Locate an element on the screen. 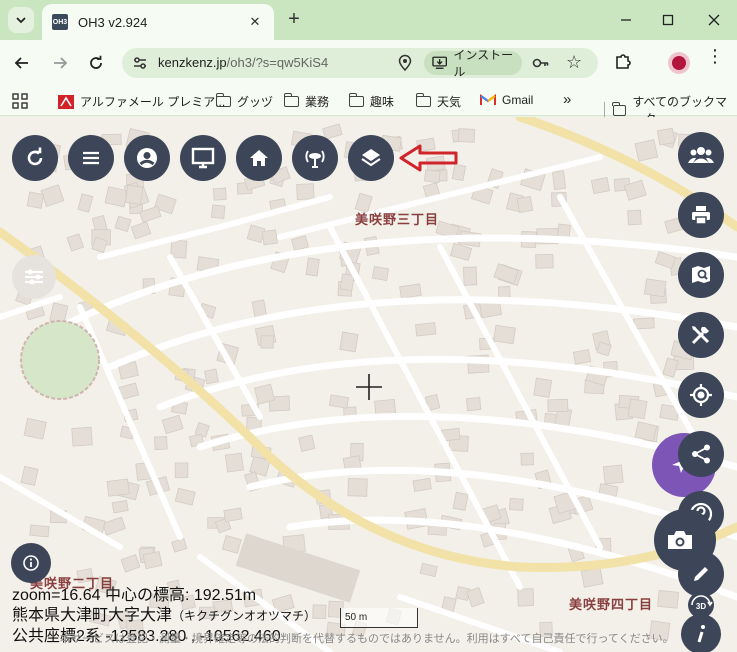 Image resolution: width=737 pixels, height=652 pixels. browser-tab: OH3 OH3 v2.924 ✕ is located at coordinates (158, 22).